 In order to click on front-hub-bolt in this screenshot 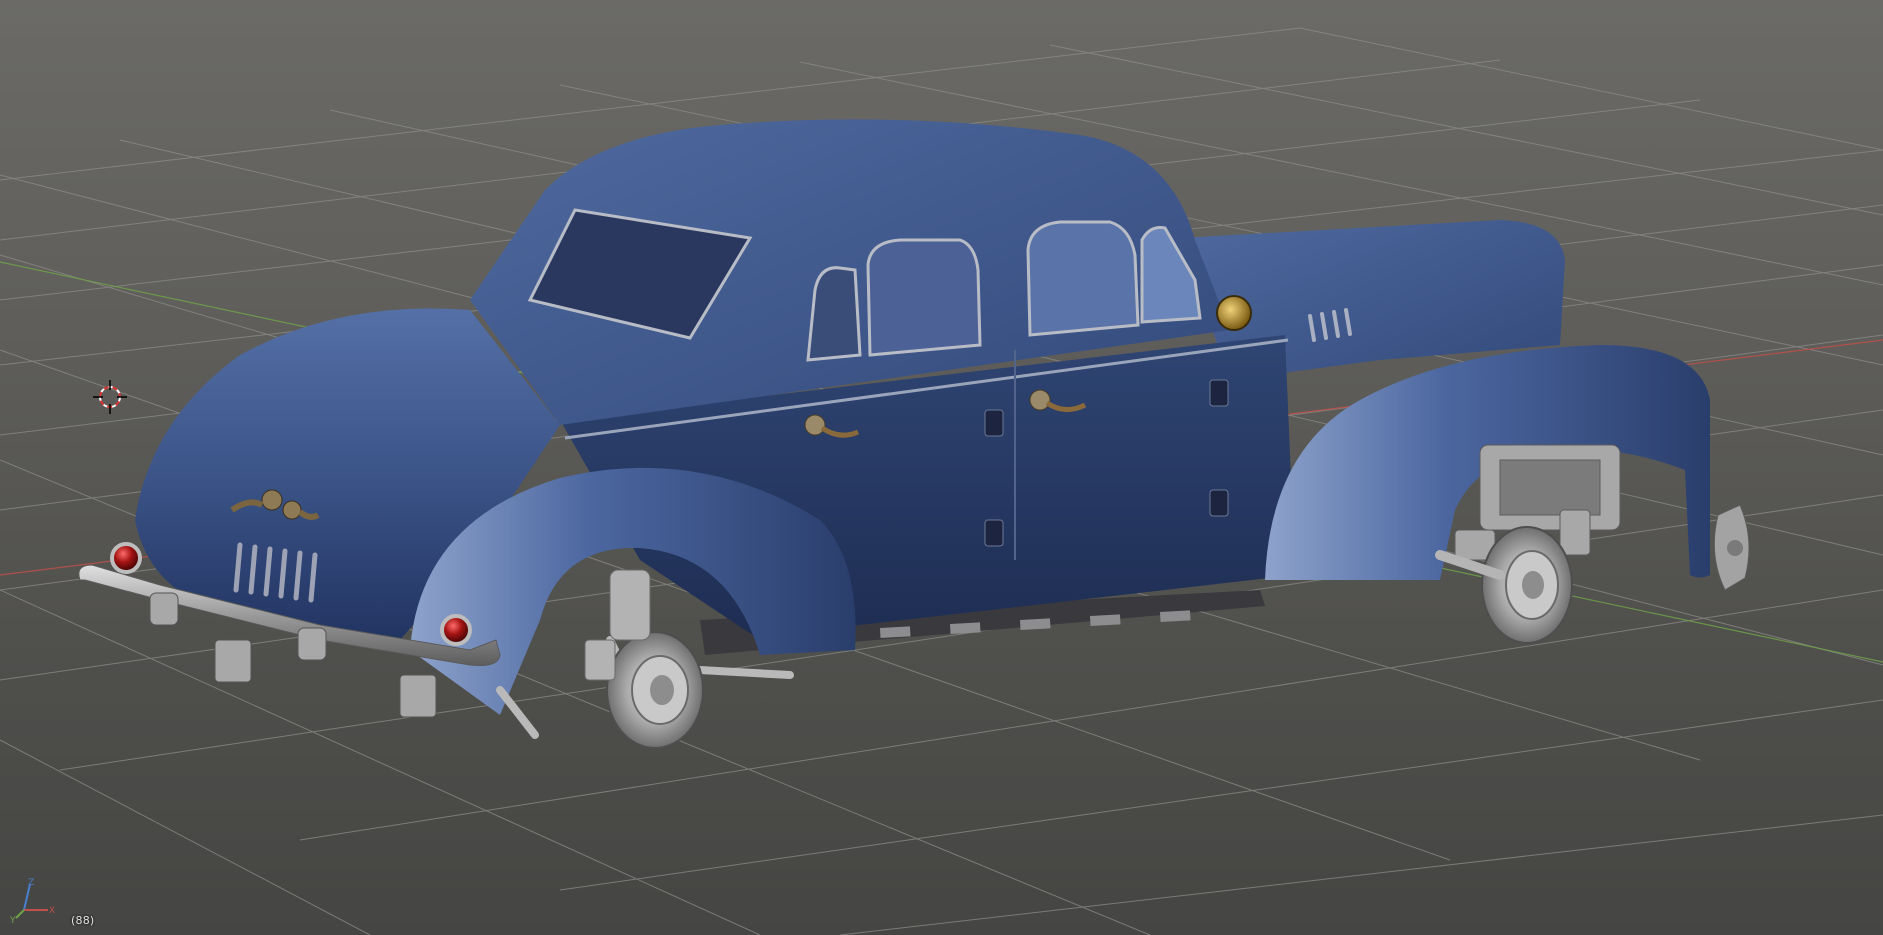, I will do `click(1735, 548)`.